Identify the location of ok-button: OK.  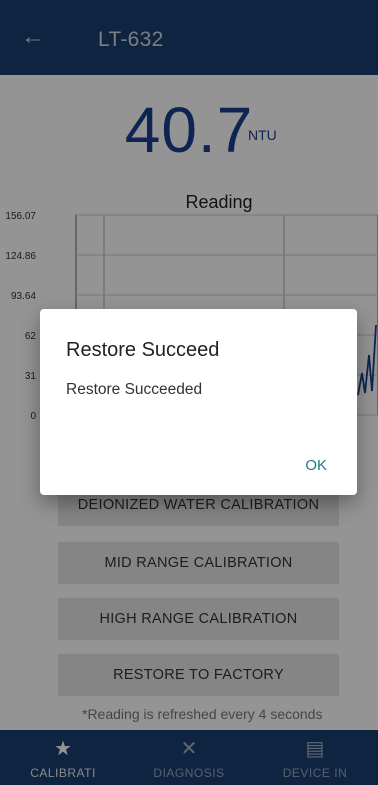
(316, 465).